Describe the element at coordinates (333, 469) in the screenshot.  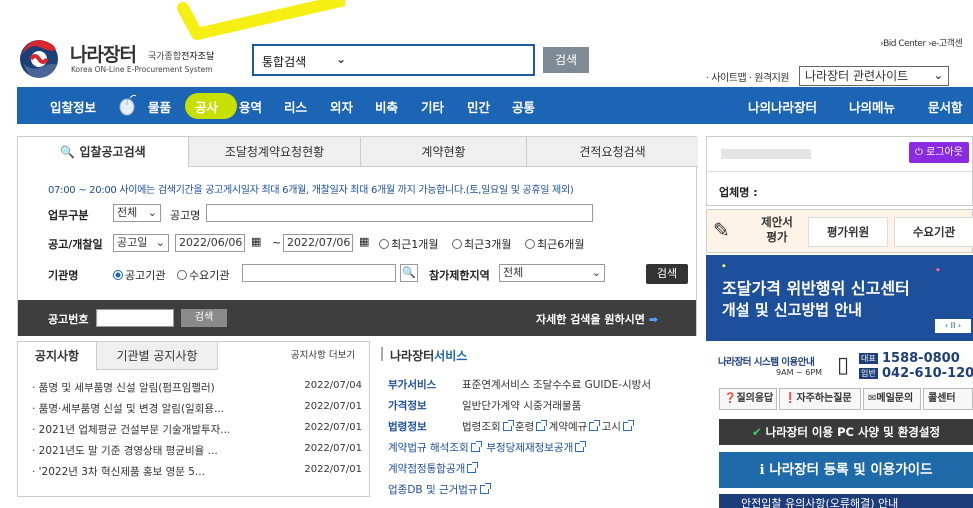
I see `notice-date: 2022/07/01` at that location.